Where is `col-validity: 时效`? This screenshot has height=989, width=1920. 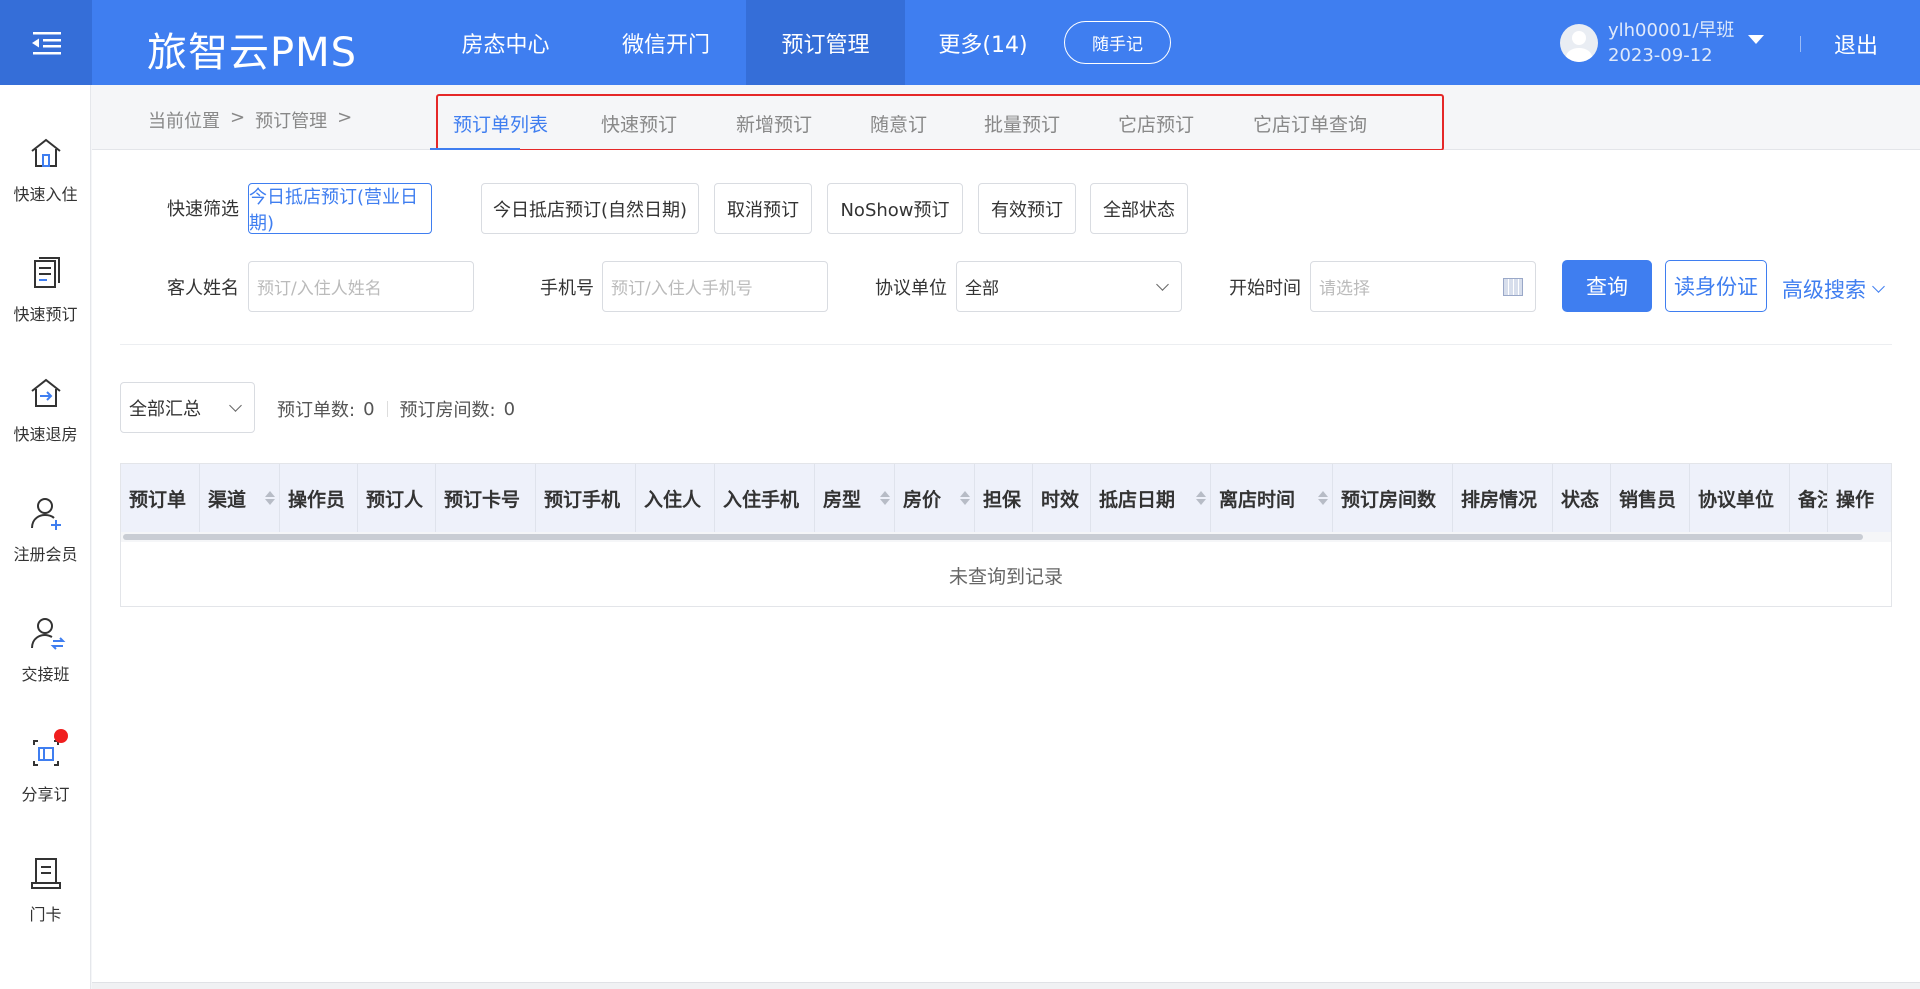
col-validity: 时效 is located at coordinates (1062, 498).